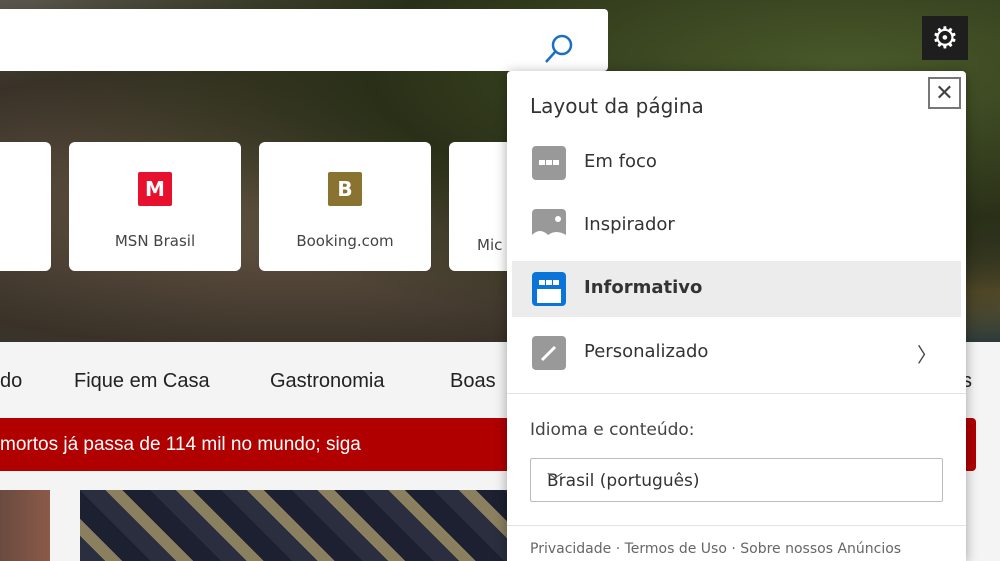 Image resolution: width=1000 pixels, height=561 pixels. I want to click on layout-option-informativo: Informativo, so click(736, 289).